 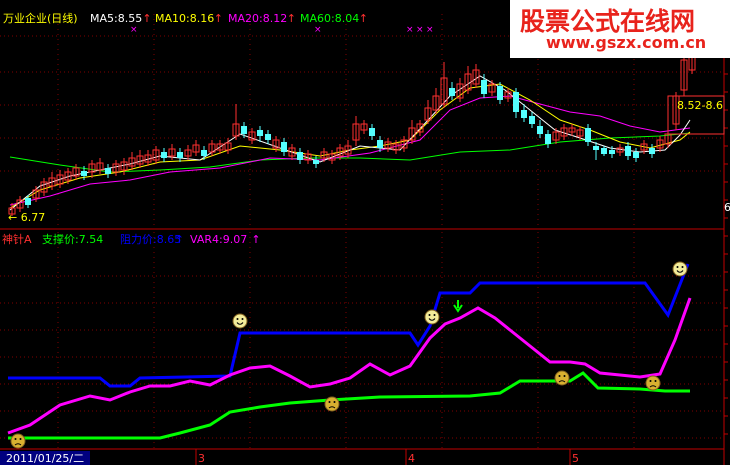 I want to click on low-price-marker: ← 6.77, so click(x=26, y=217).